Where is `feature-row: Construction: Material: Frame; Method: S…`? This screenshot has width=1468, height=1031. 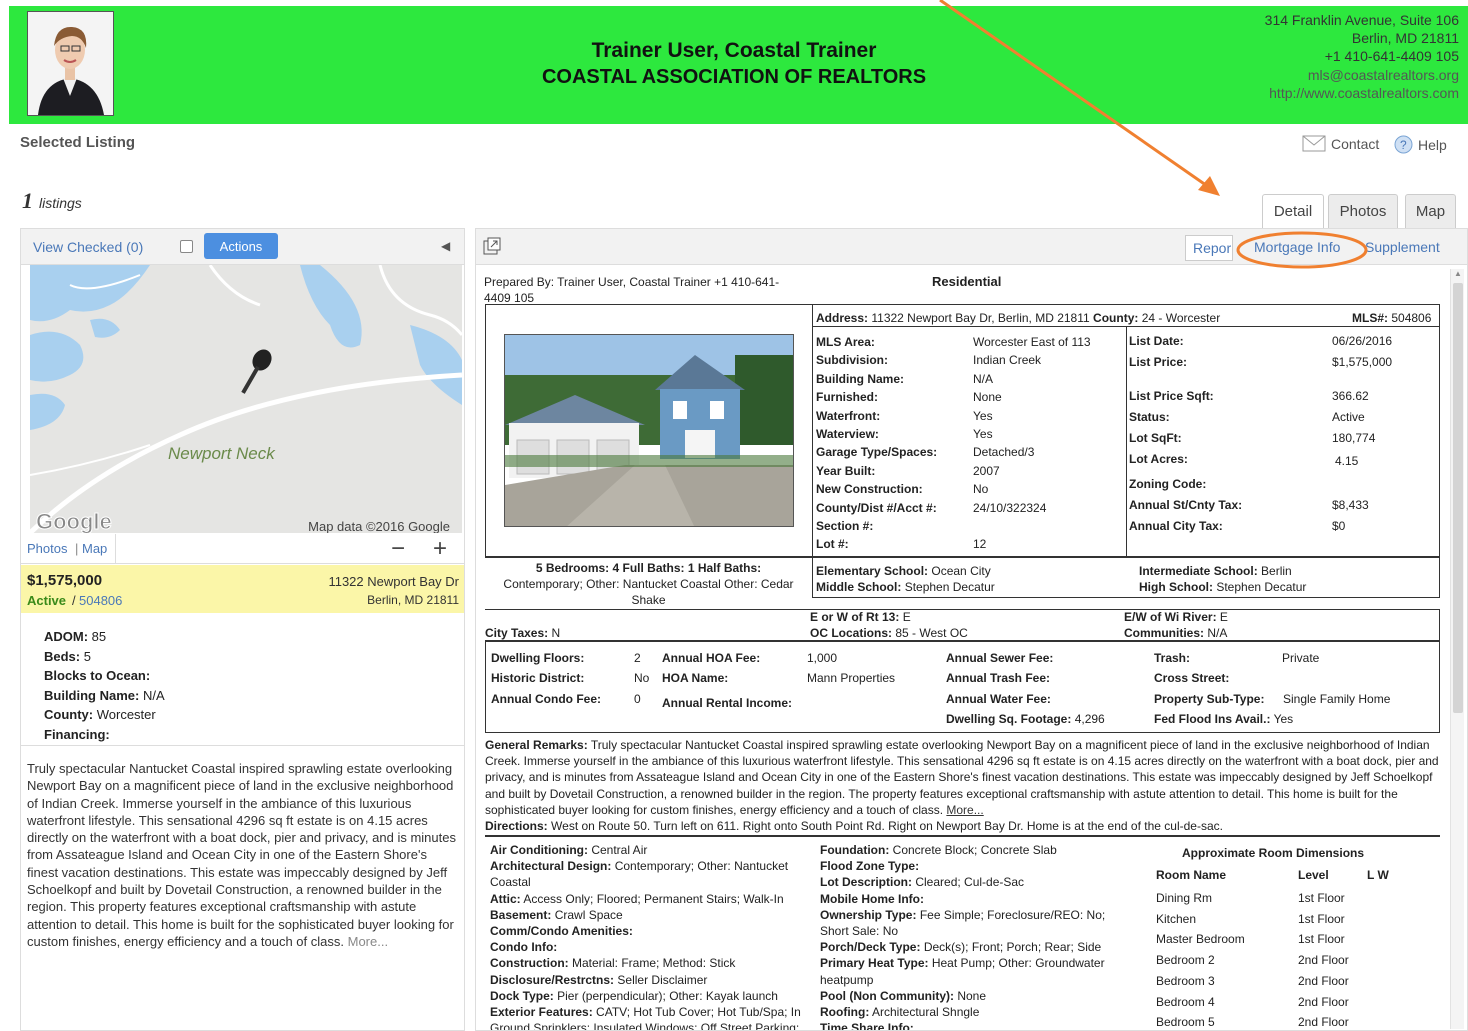
feature-row: Construction: Material: Frame; Method: S… is located at coordinates (649, 963).